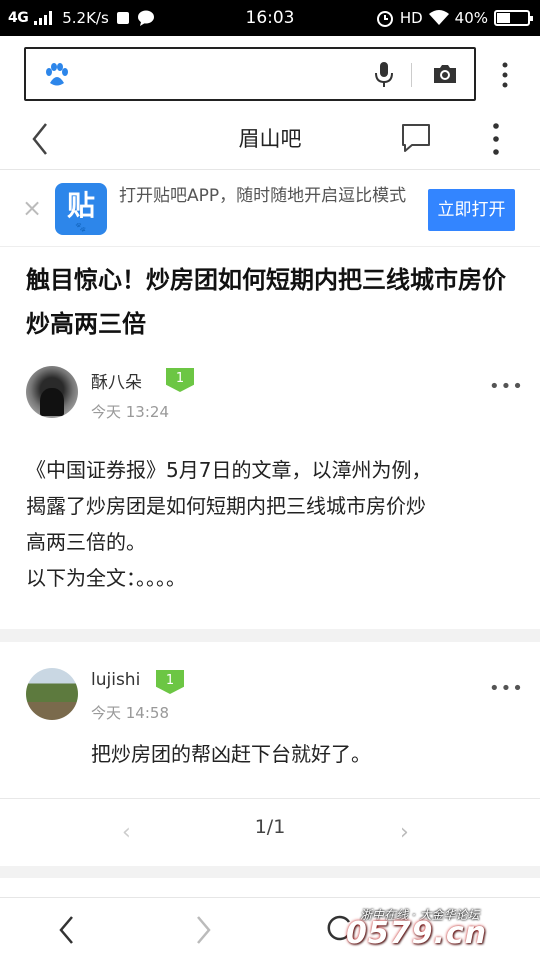 This screenshot has height=960, width=540. I want to click on baidu-paw-icon, so click(57, 75).